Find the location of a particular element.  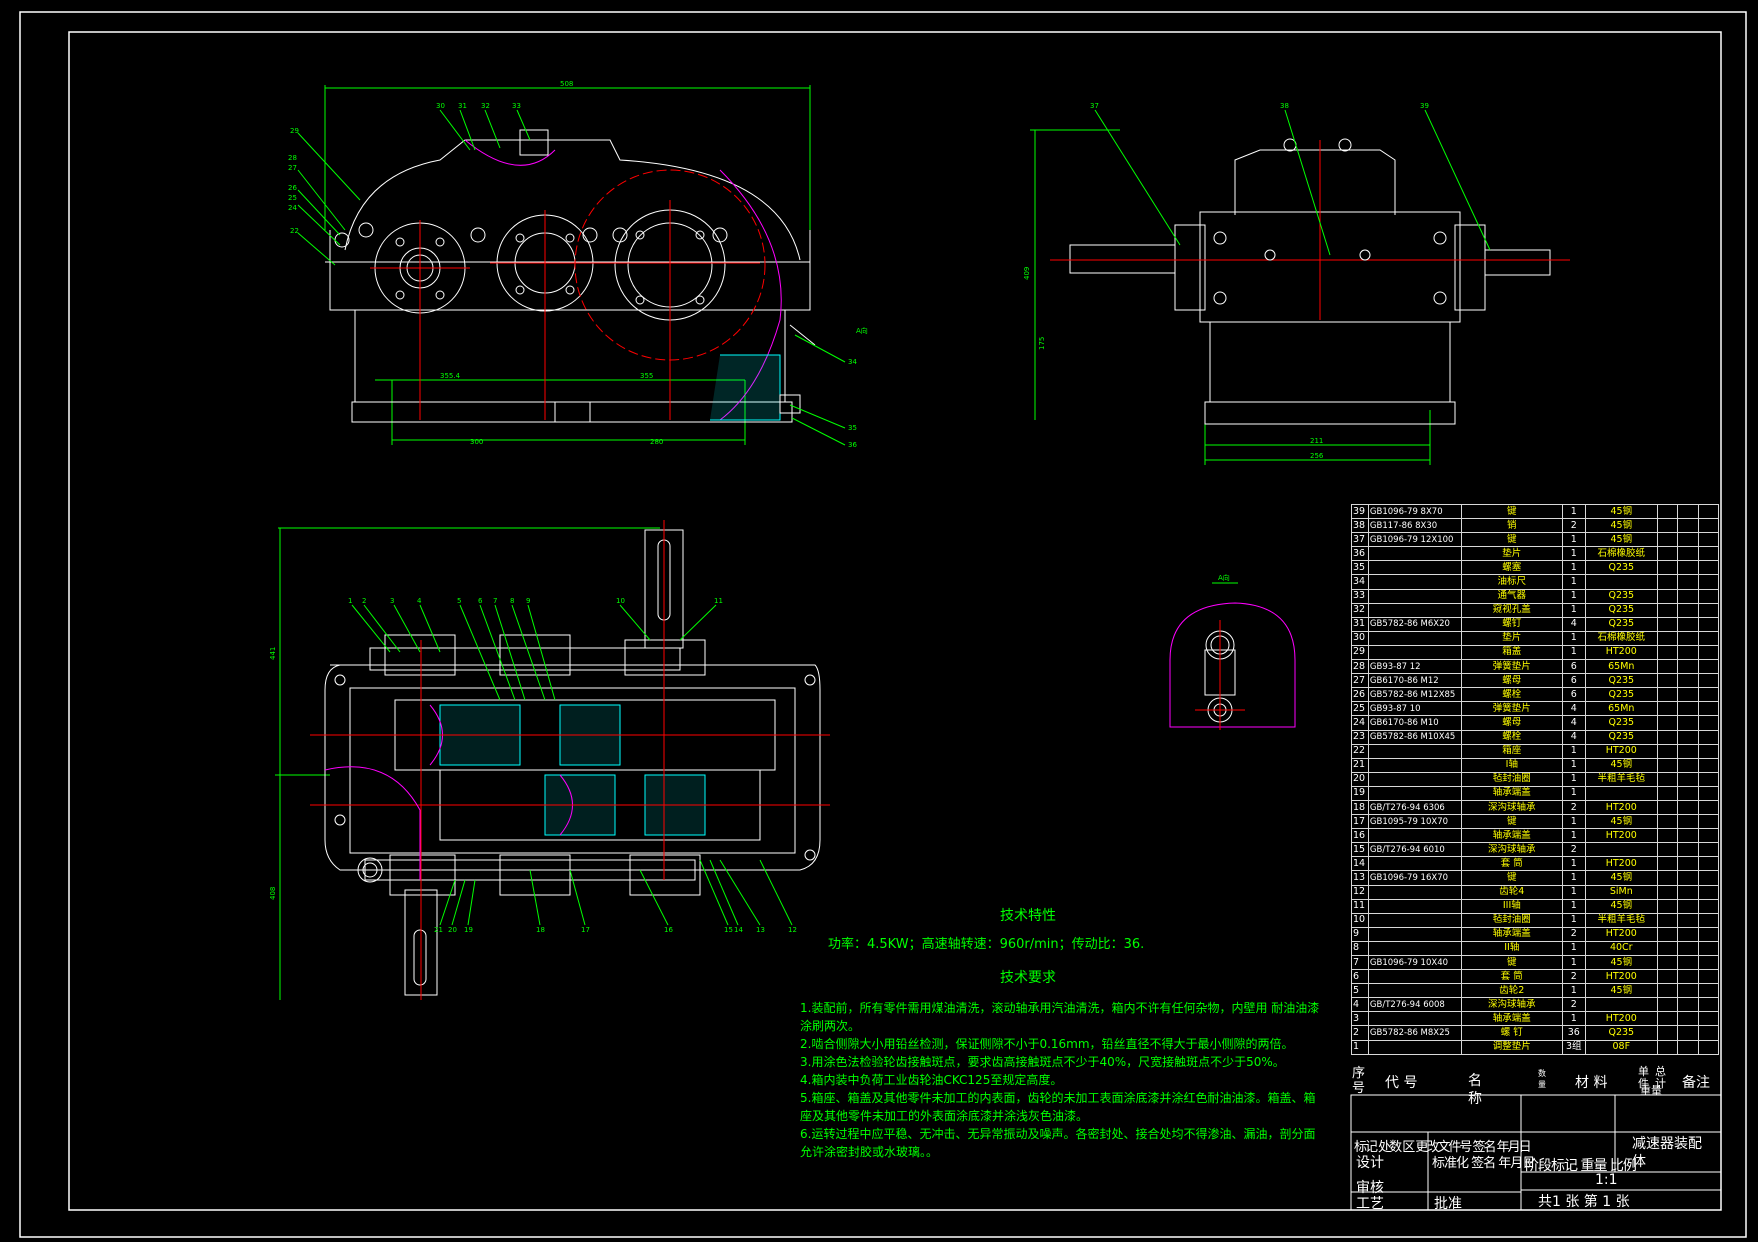

bom-cell-no: 30 is located at coordinates (1360, 638).